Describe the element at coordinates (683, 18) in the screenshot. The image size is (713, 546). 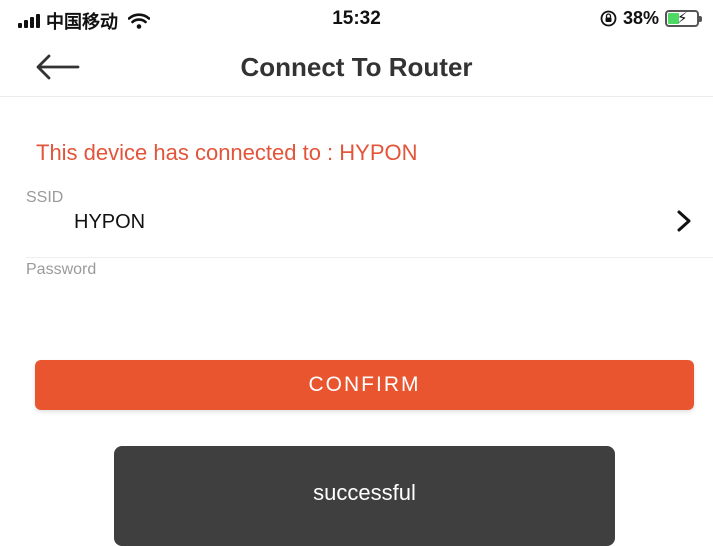
I see `battery-charging-icon: ⚡` at that location.